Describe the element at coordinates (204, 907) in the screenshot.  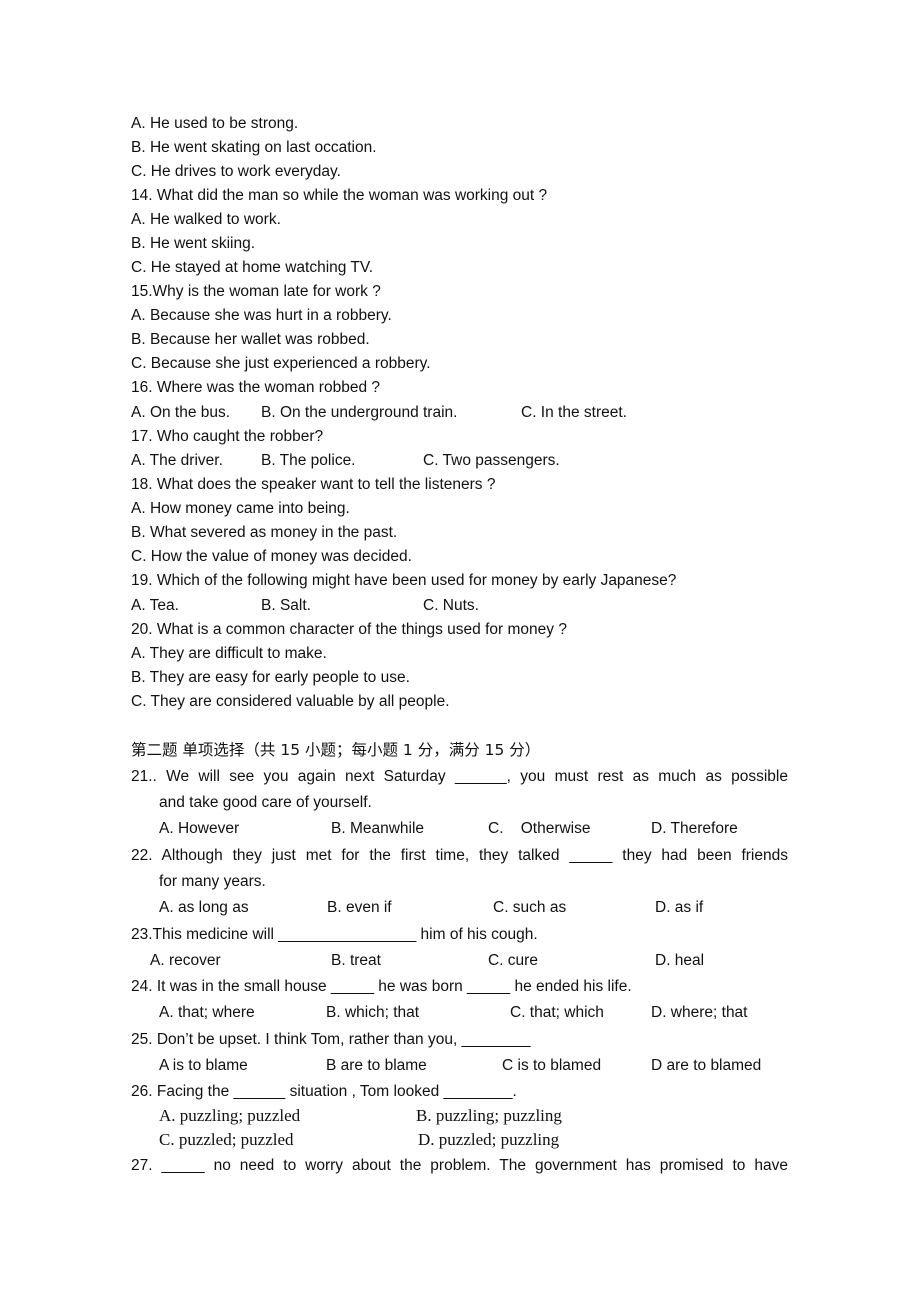
I see `q22-option-a: A. as long as` at that location.